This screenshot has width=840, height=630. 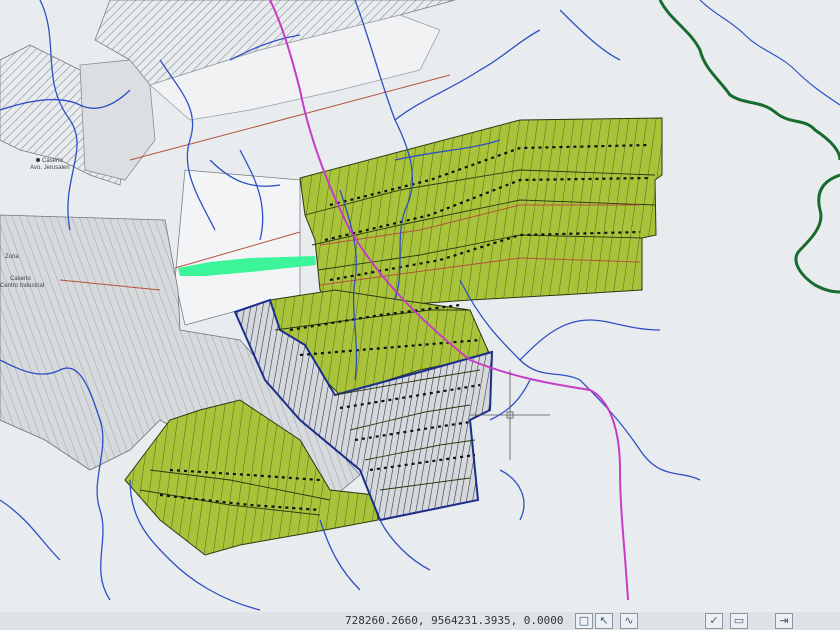 I want to click on snap-icon: □, so click(x=584, y=621).